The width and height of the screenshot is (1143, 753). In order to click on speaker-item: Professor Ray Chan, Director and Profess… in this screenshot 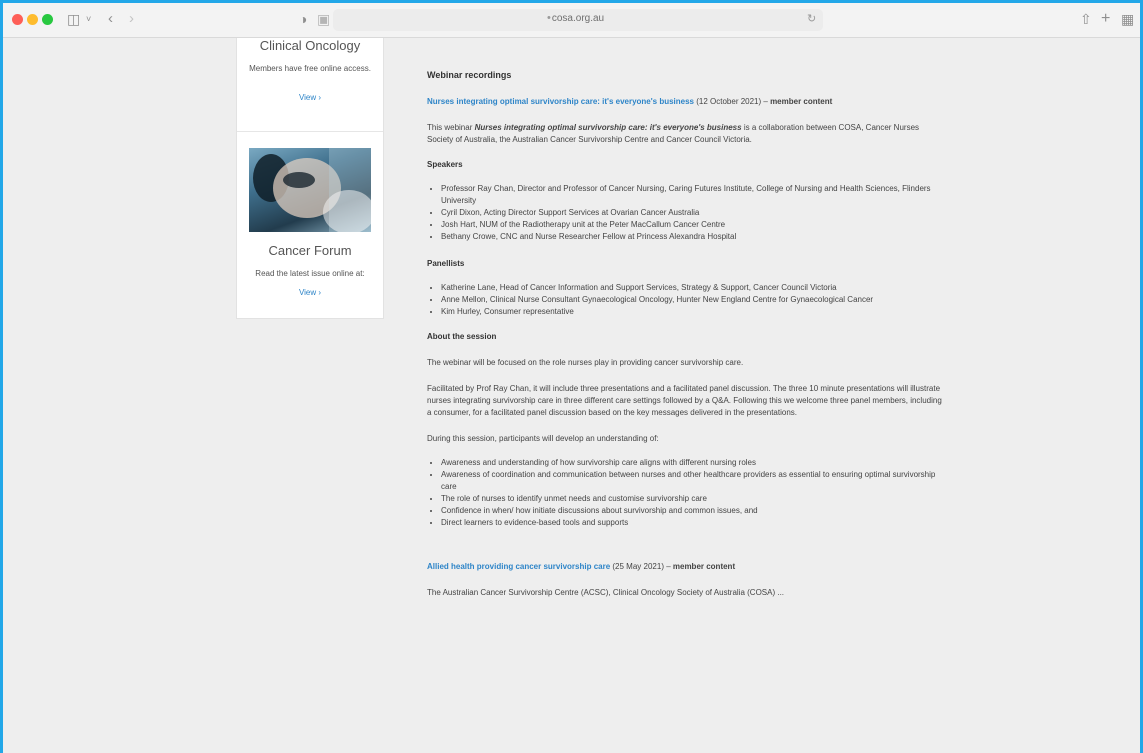, I will do `click(694, 195)`.